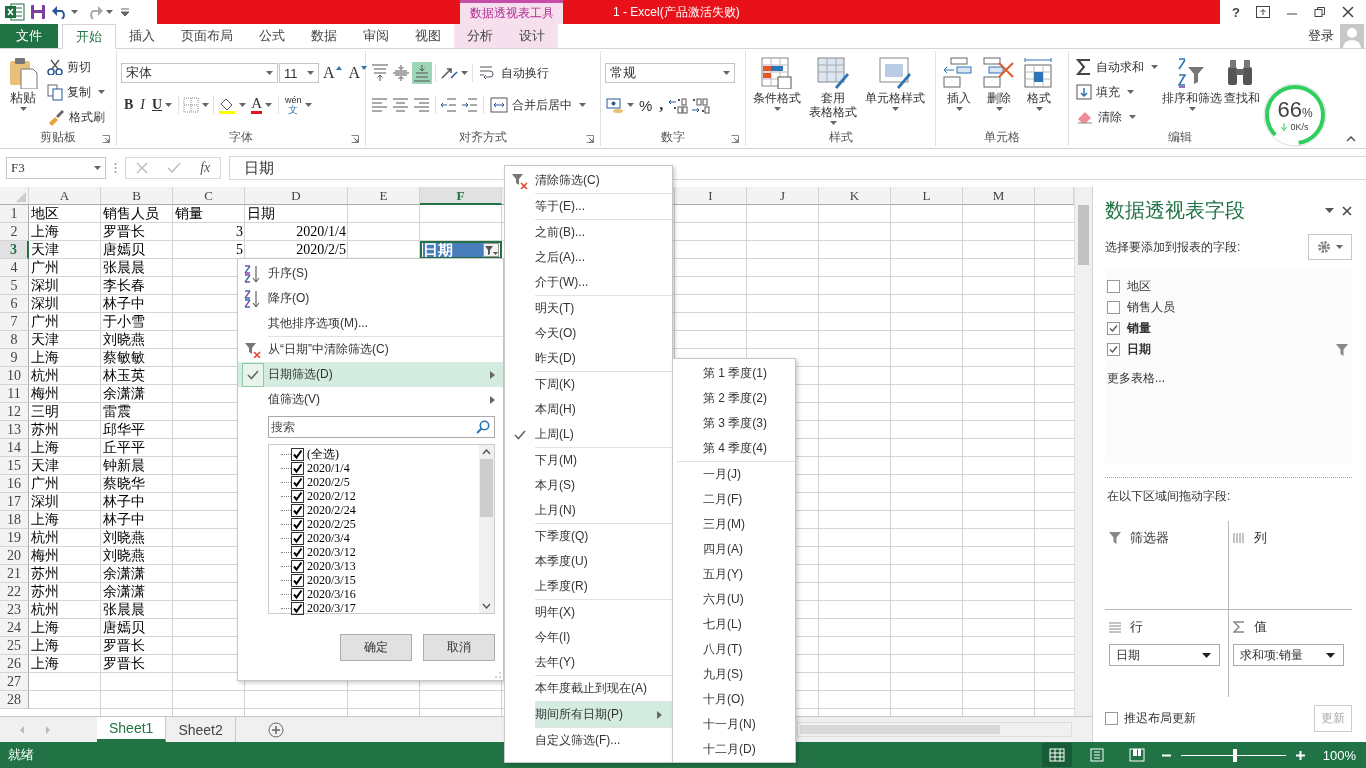 Image resolution: width=1366 pixels, height=768 pixels. I want to click on row-header: 1, so click(14, 214).